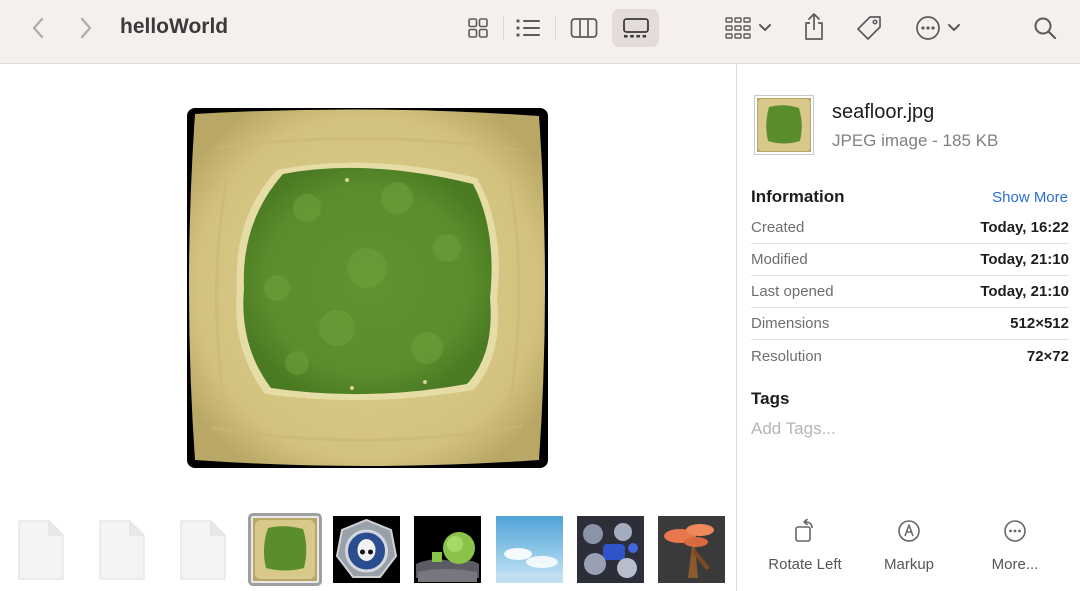  What do you see at coordinates (1047, 356) in the screenshot?
I see `info-value: 72×72` at bounding box center [1047, 356].